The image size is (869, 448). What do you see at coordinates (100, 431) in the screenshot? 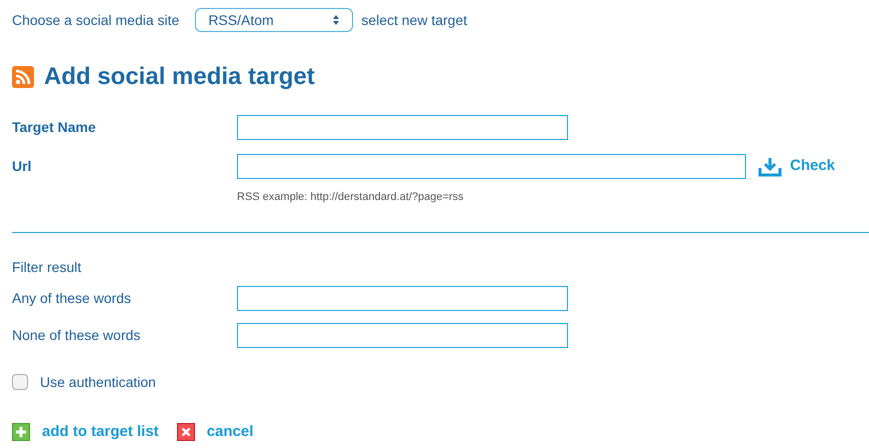
I see `add-link: add to target list` at bounding box center [100, 431].